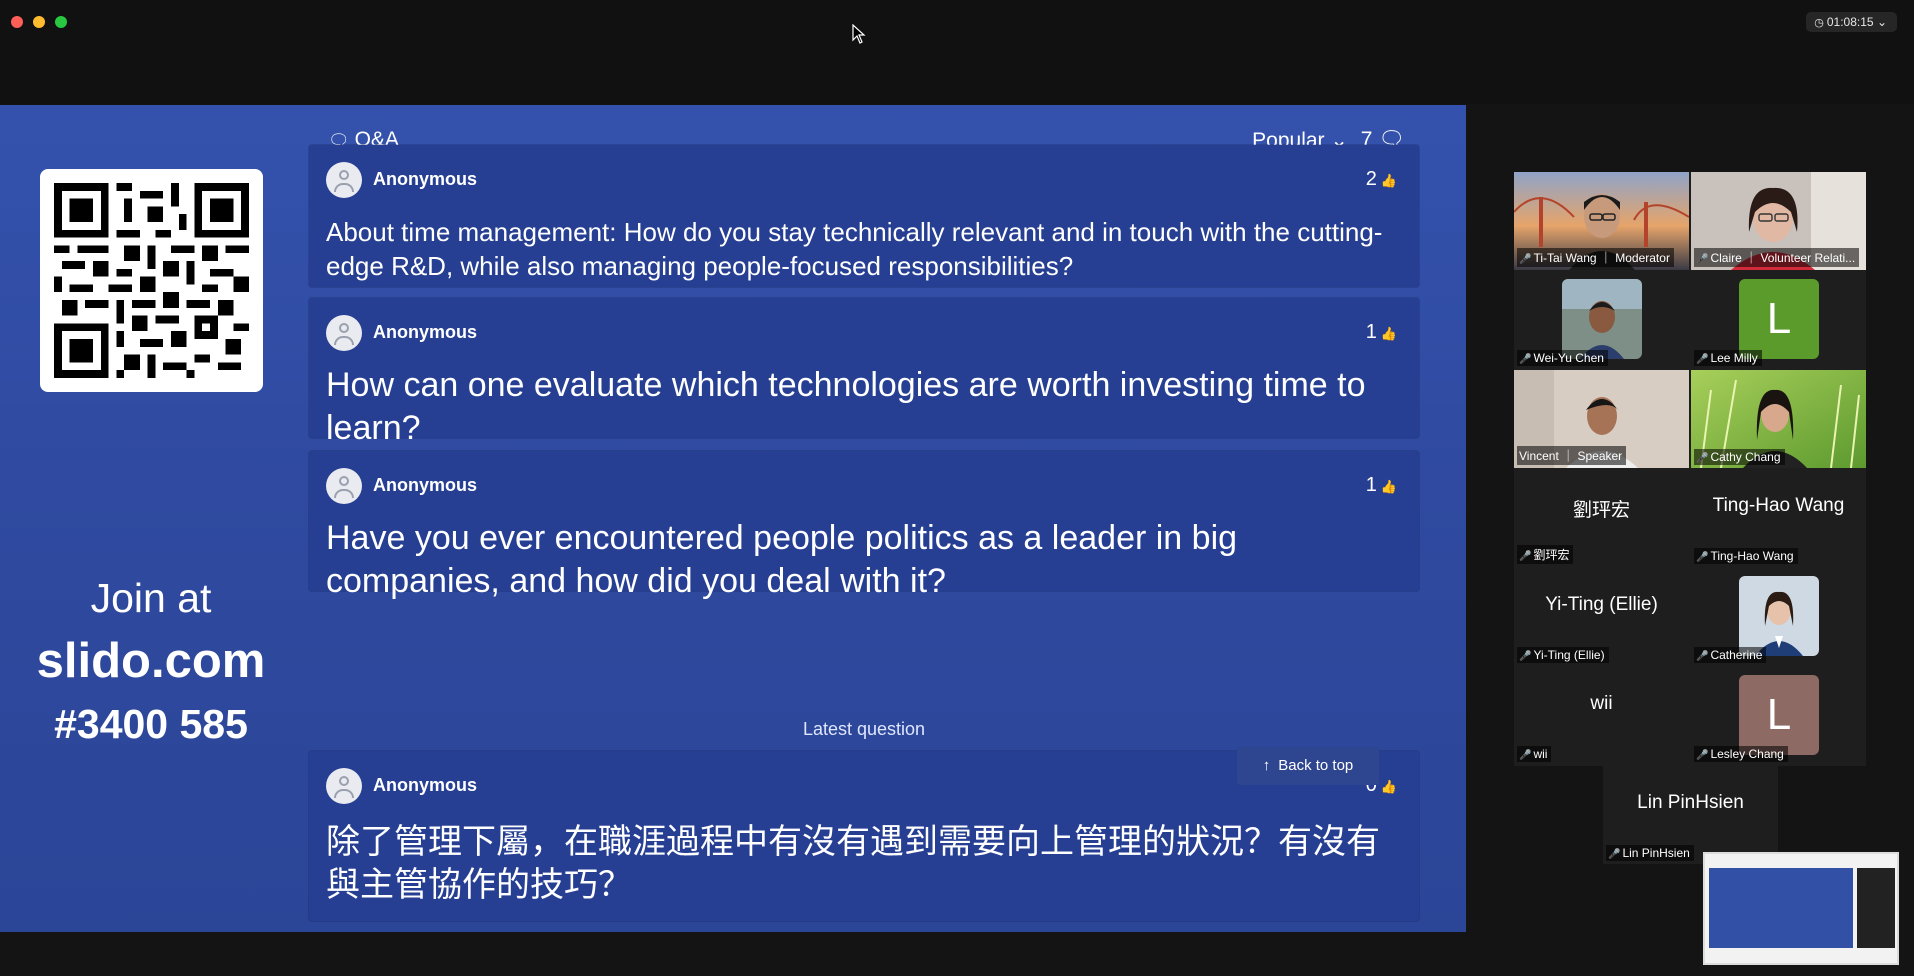  Describe the element at coordinates (1601, 510) in the screenshot. I see `participant-display-name: 劉玶宏` at that location.